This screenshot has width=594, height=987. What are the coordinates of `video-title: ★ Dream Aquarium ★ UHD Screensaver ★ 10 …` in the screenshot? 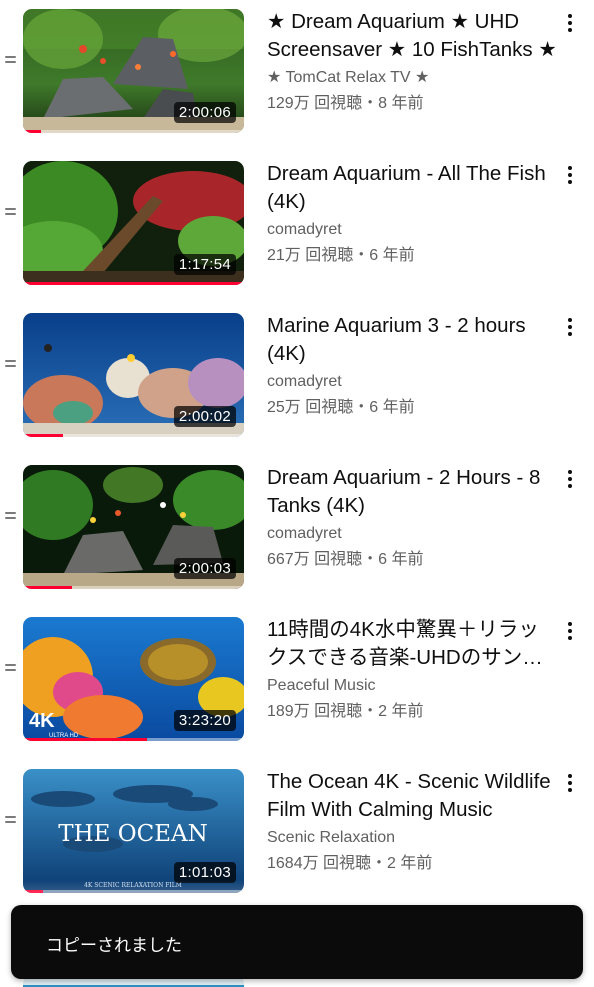 It's located at (412, 36).